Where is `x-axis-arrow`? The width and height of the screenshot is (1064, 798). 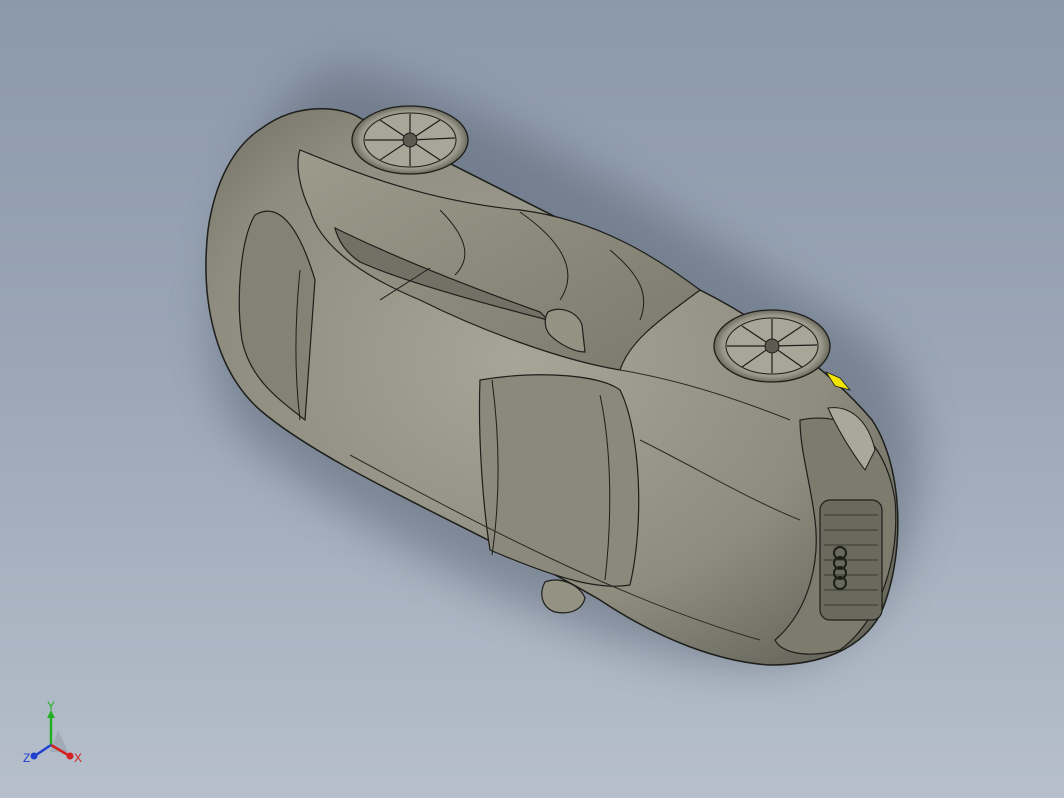 x-axis-arrow is located at coordinates (70, 756).